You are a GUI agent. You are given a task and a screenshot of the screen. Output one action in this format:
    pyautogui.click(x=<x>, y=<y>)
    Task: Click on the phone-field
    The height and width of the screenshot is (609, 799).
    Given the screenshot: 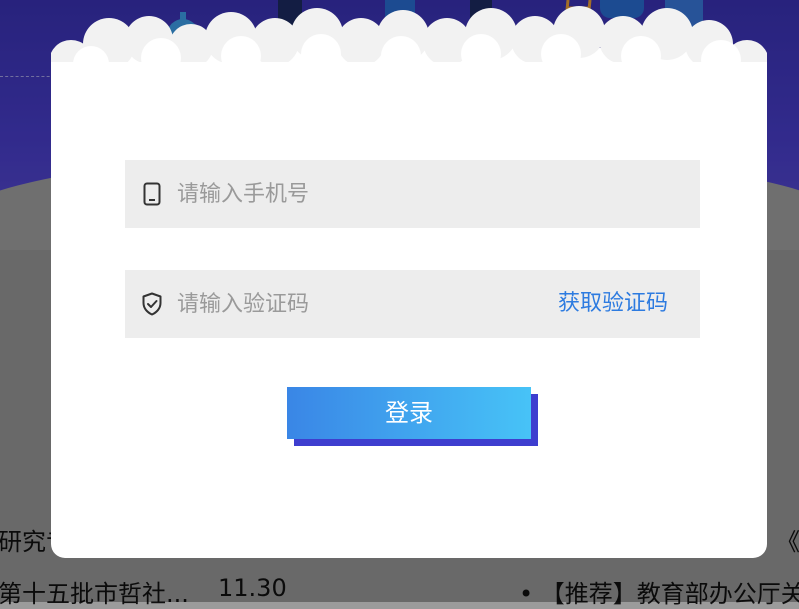 What is the action you would take?
    pyautogui.click(x=412, y=194)
    